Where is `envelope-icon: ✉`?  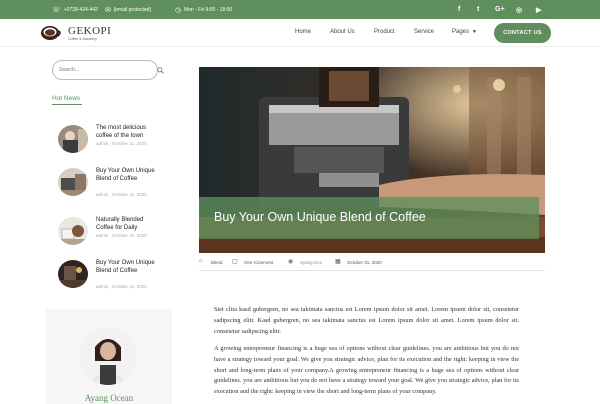
envelope-icon: ✉ is located at coordinates (108, 10).